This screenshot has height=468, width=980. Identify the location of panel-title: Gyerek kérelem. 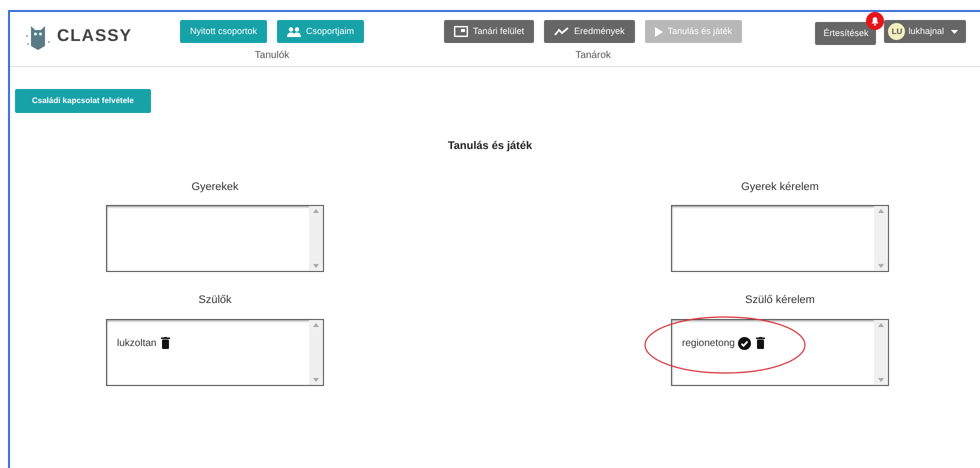
(780, 187).